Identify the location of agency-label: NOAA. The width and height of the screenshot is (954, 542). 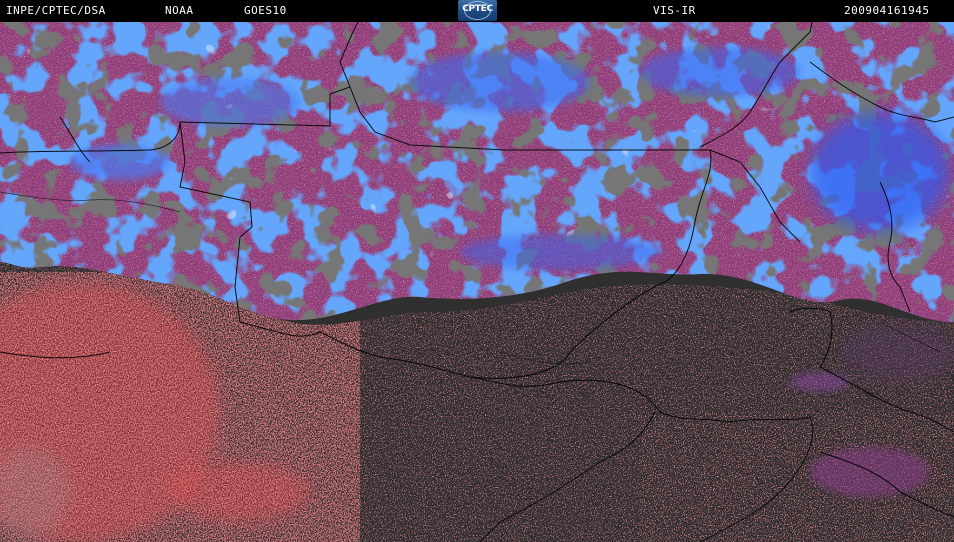
(179, 10).